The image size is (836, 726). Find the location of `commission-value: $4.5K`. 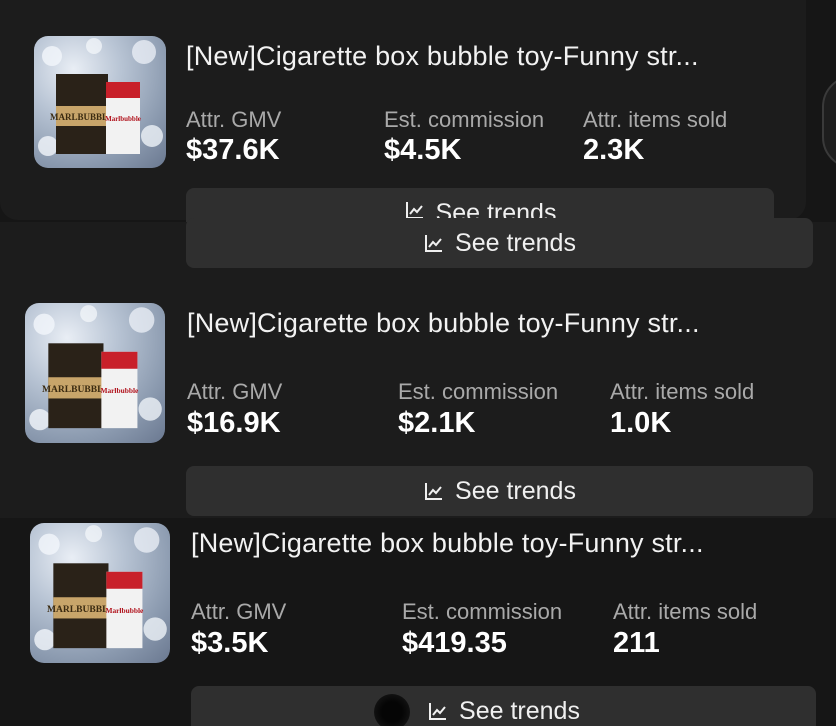

commission-value: $4.5K is located at coordinates (423, 150).